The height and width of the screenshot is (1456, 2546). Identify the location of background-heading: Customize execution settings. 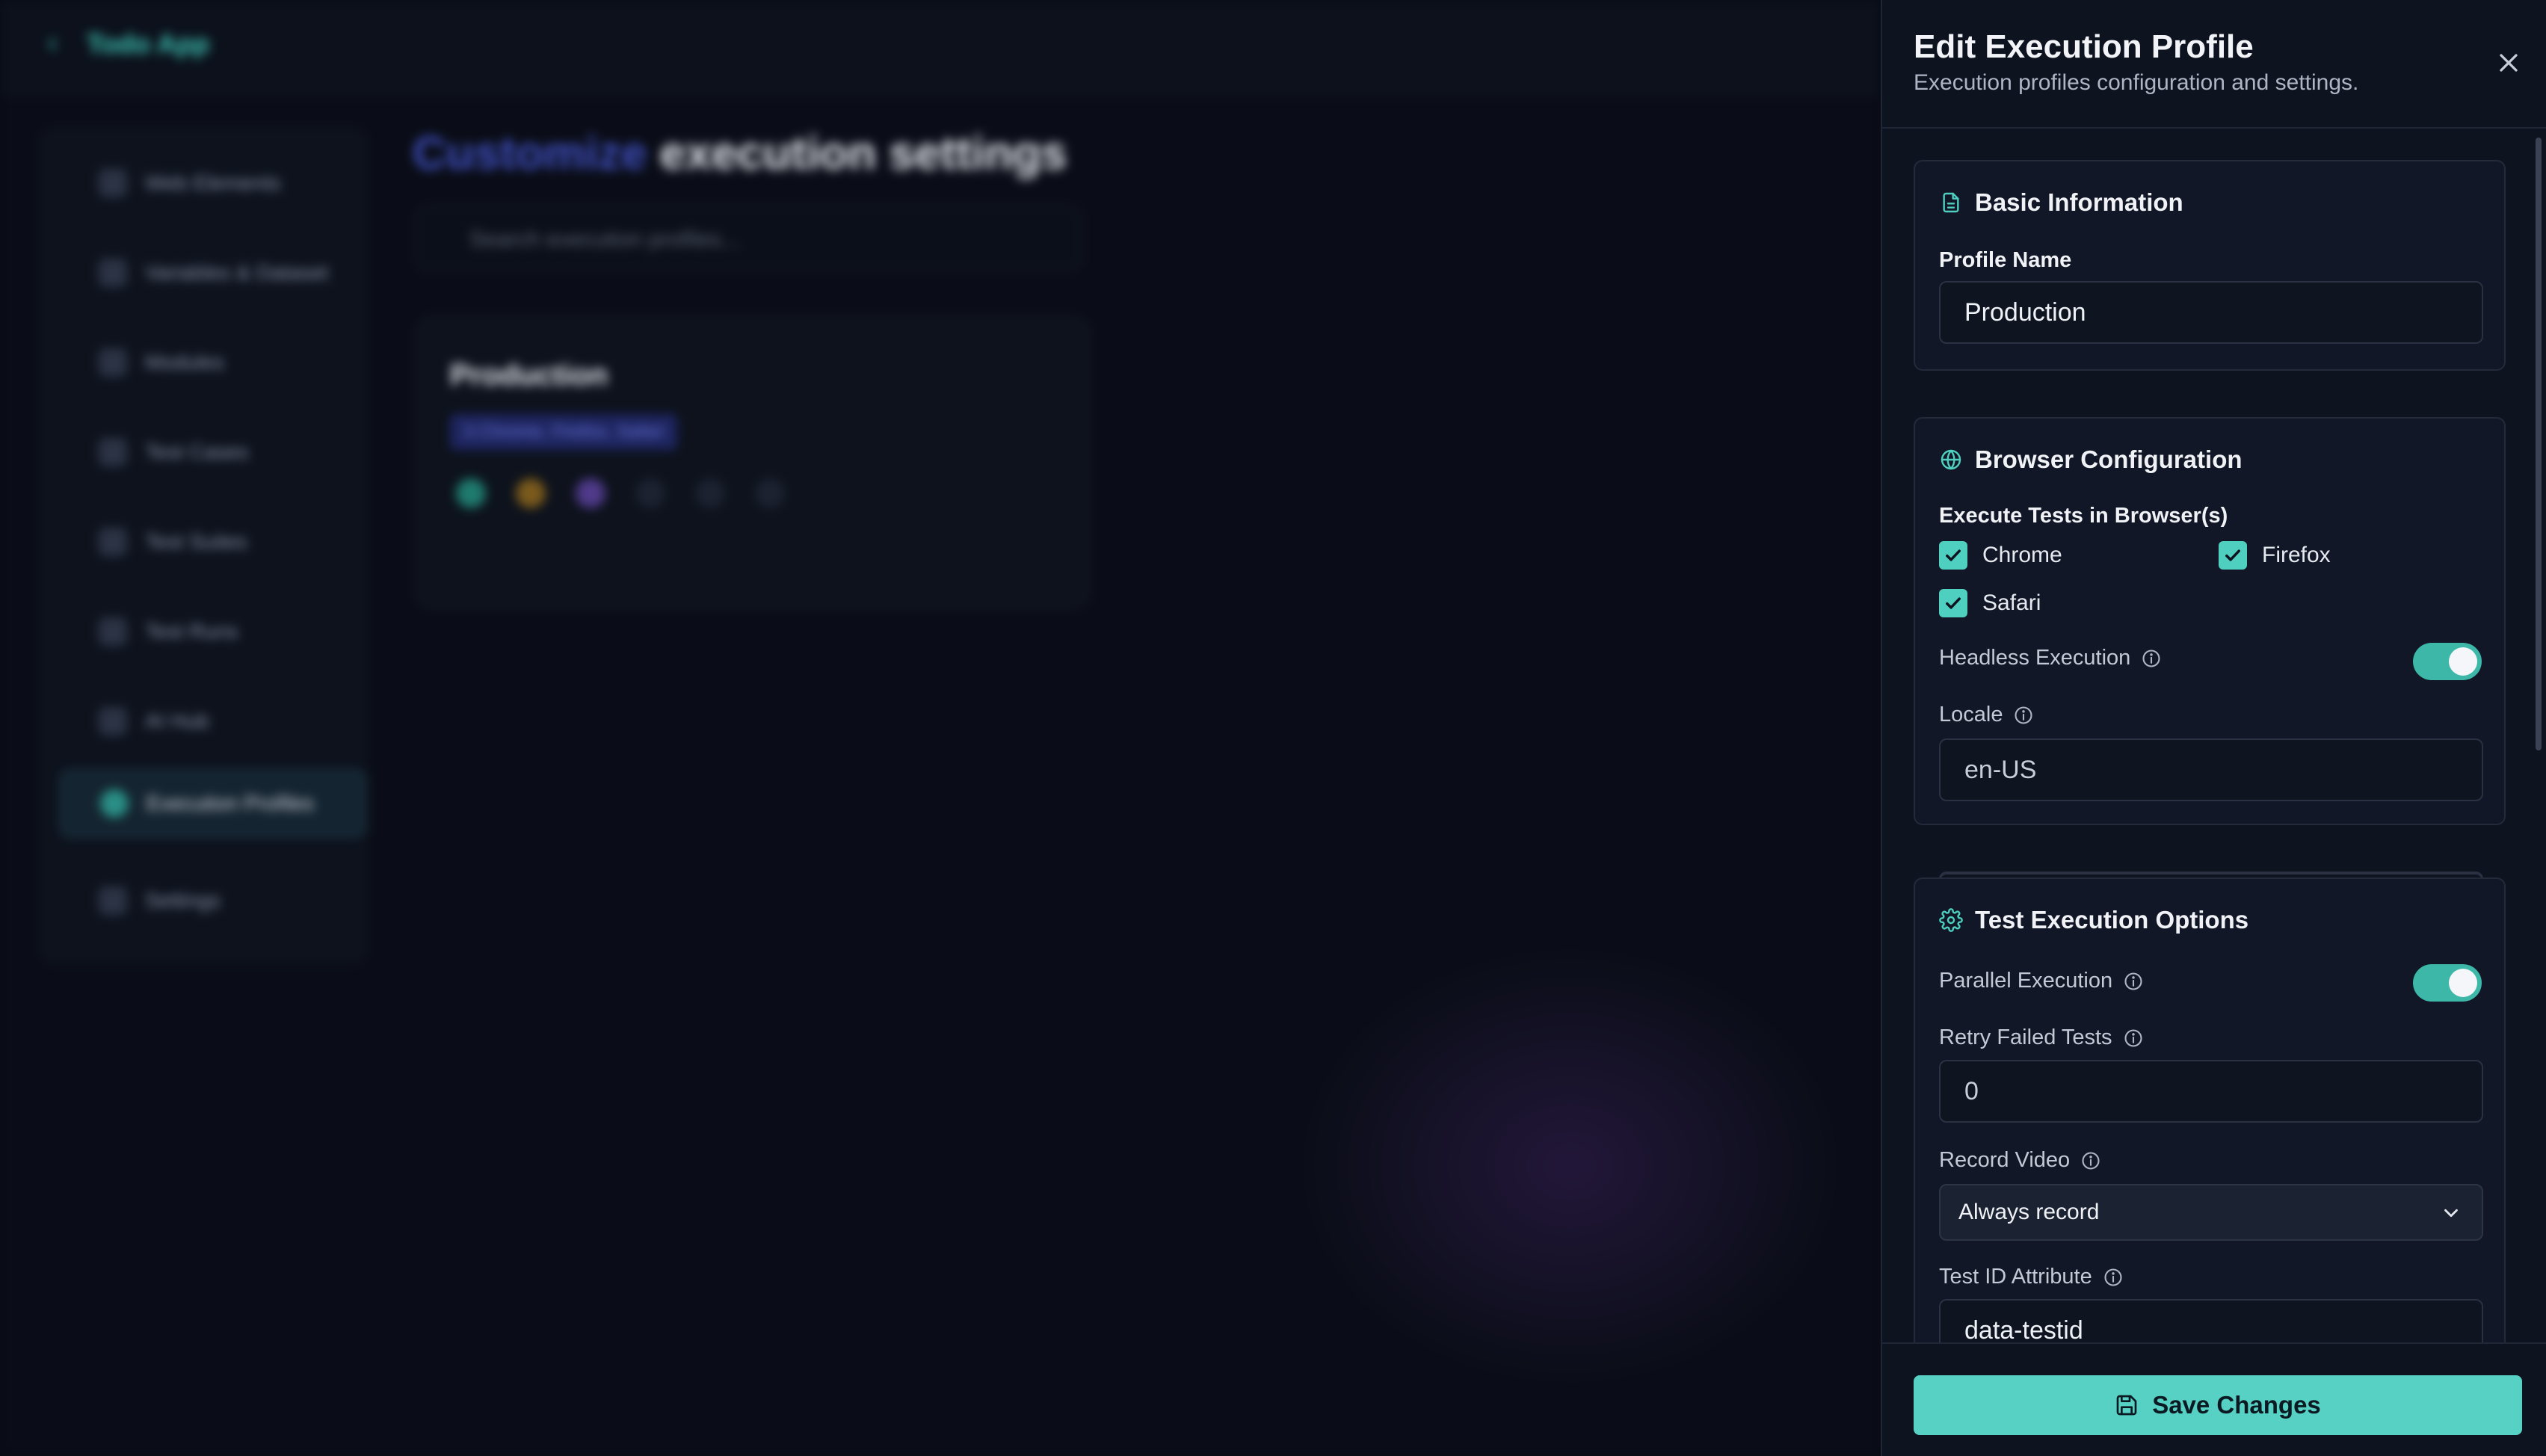
(740, 153).